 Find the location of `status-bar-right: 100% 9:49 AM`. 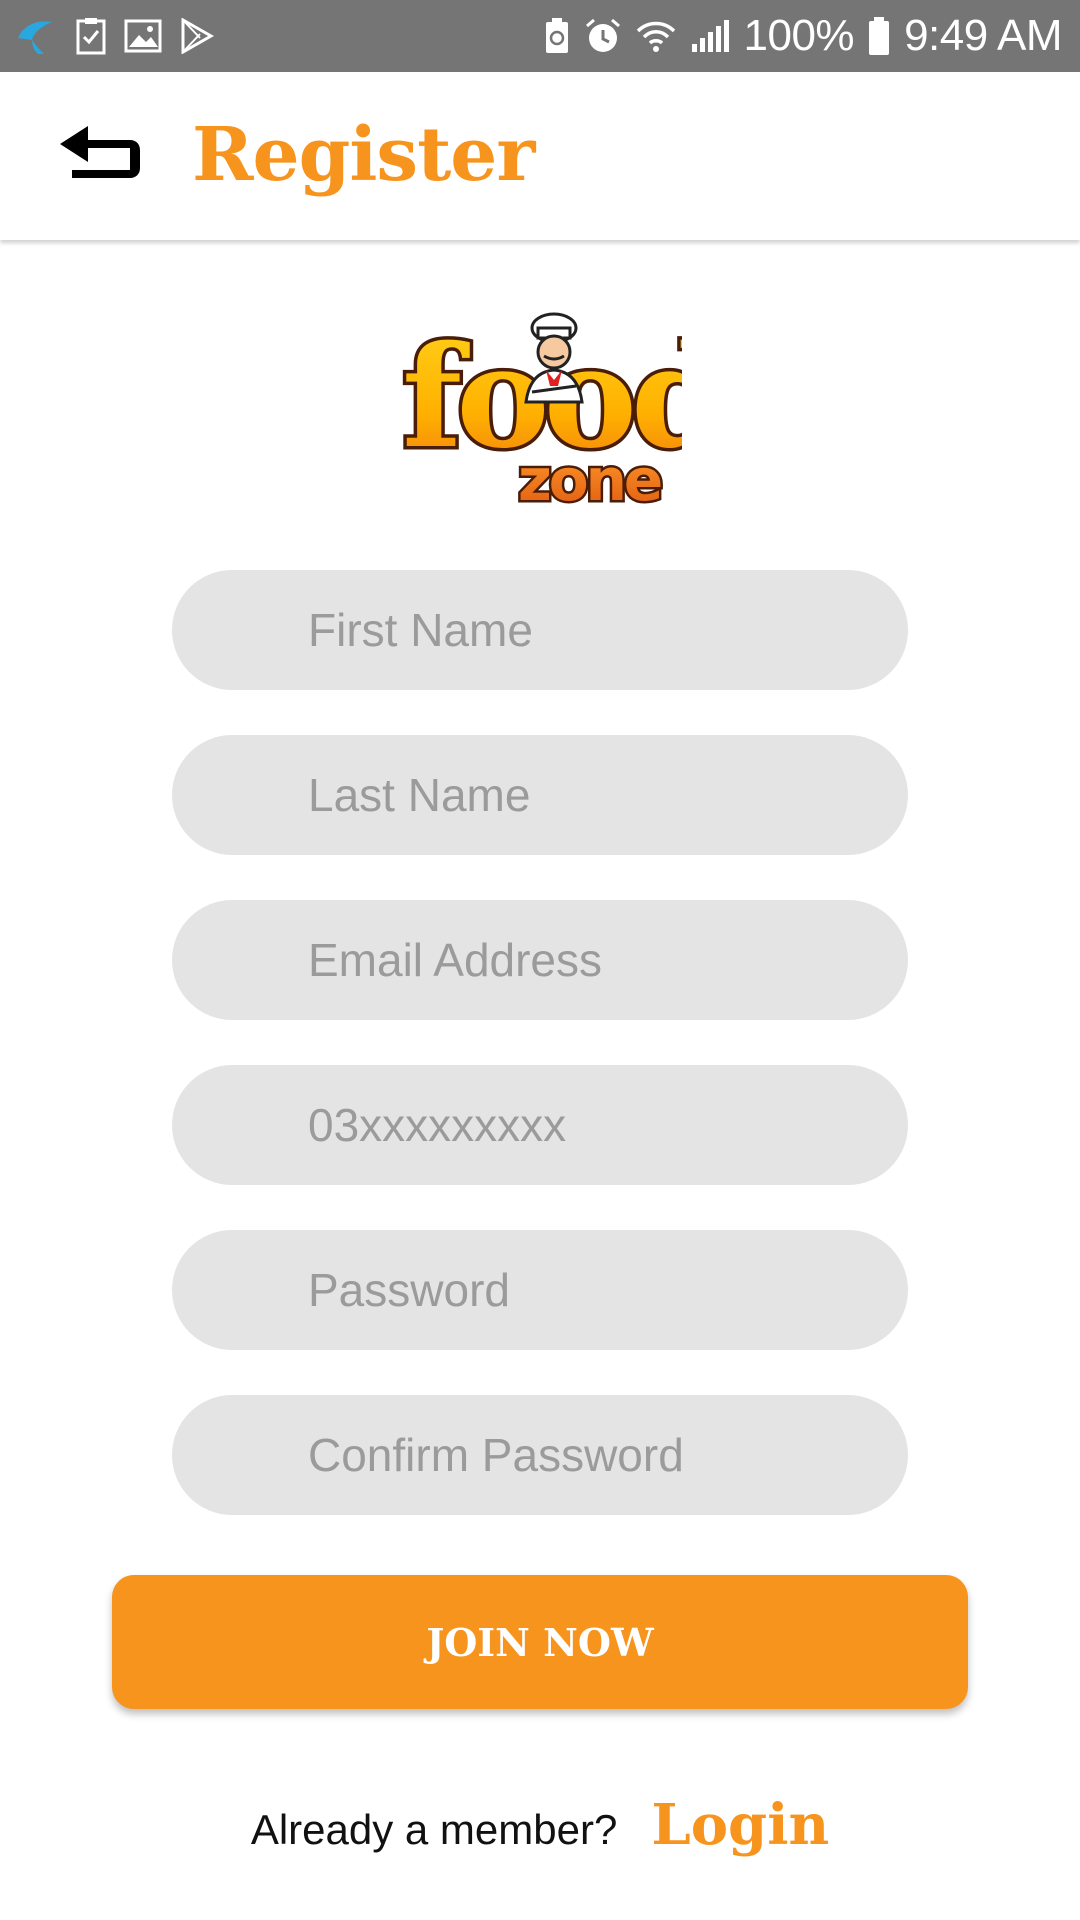

status-bar-right: 100% 9:49 AM is located at coordinates (803, 36).